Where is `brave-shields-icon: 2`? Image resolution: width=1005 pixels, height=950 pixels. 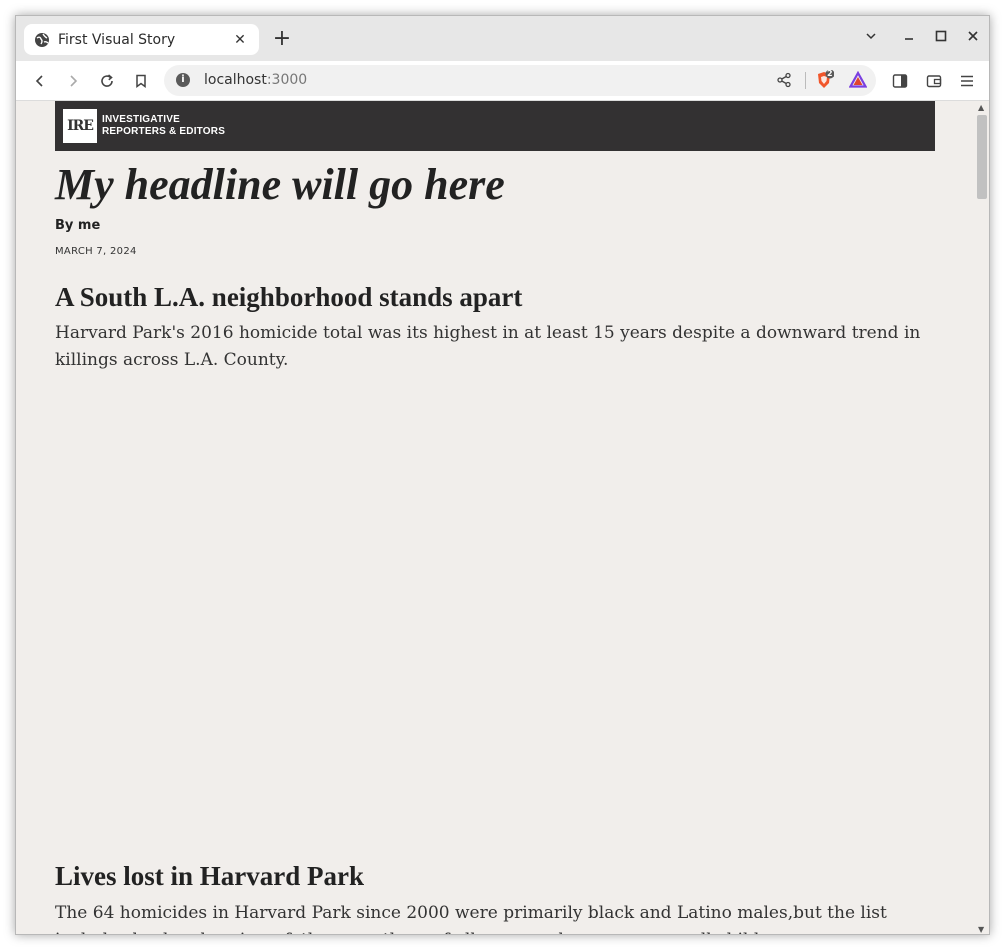 brave-shields-icon: 2 is located at coordinates (824, 79).